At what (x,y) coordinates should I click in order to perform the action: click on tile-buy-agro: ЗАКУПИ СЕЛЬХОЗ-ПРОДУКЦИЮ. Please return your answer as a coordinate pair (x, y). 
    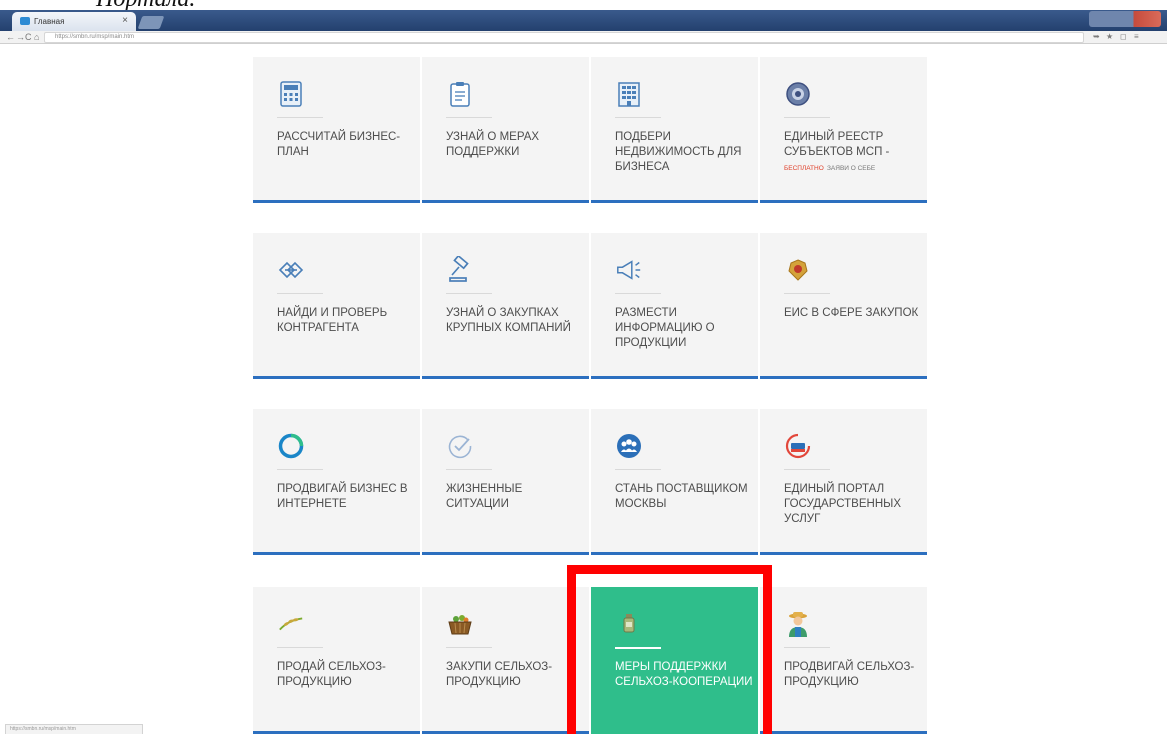
    Looking at the image, I should click on (505, 660).